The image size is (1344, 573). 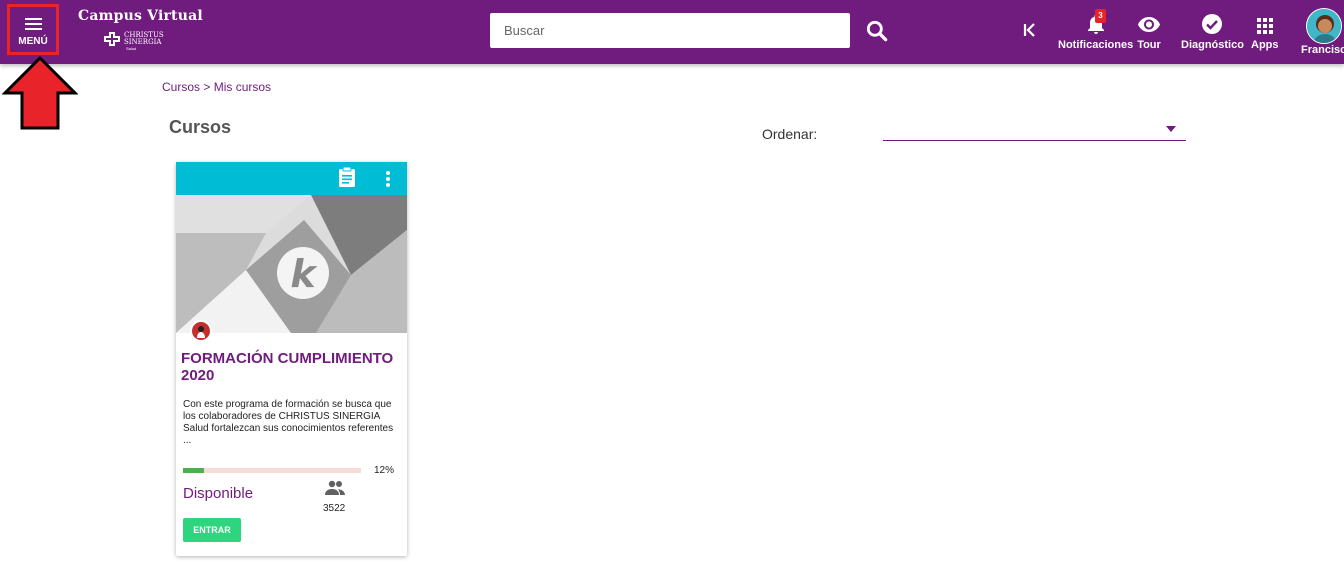 I want to click on menu-label: MENÚ, so click(x=33, y=41).